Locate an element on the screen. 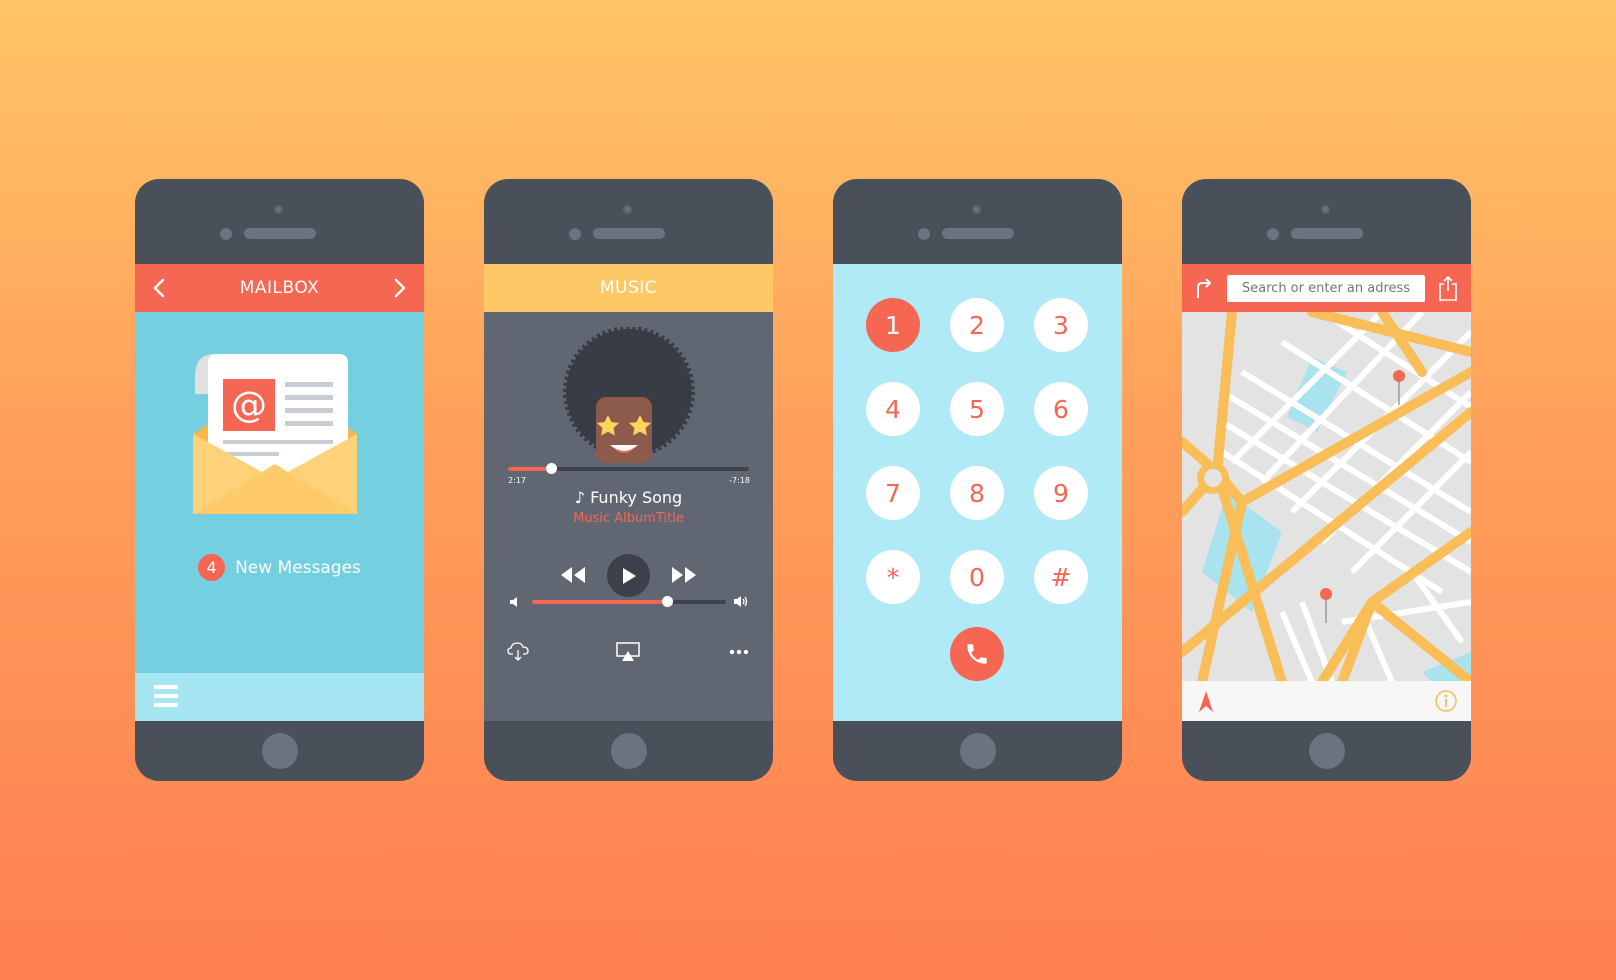 The width and height of the screenshot is (1616, 980). music-title: MUSIC is located at coordinates (628, 288).